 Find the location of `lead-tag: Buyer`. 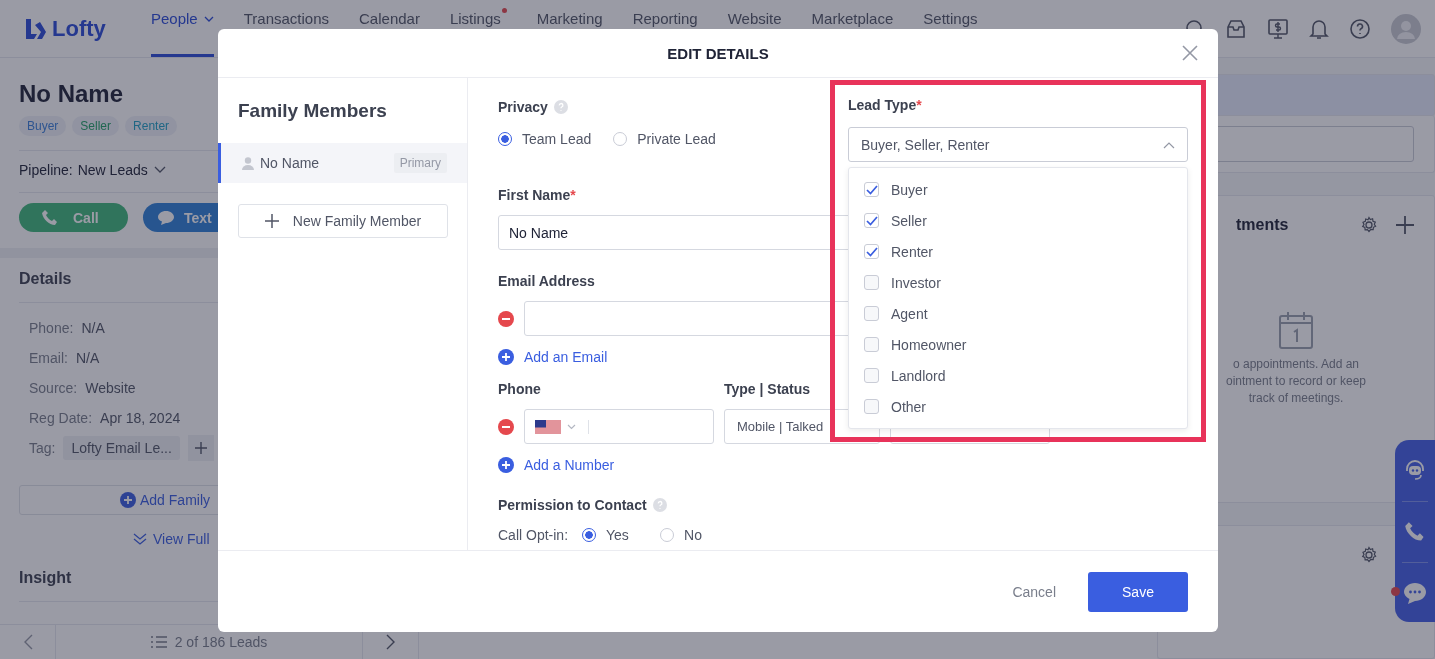

lead-tag: Buyer is located at coordinates (43, 126).